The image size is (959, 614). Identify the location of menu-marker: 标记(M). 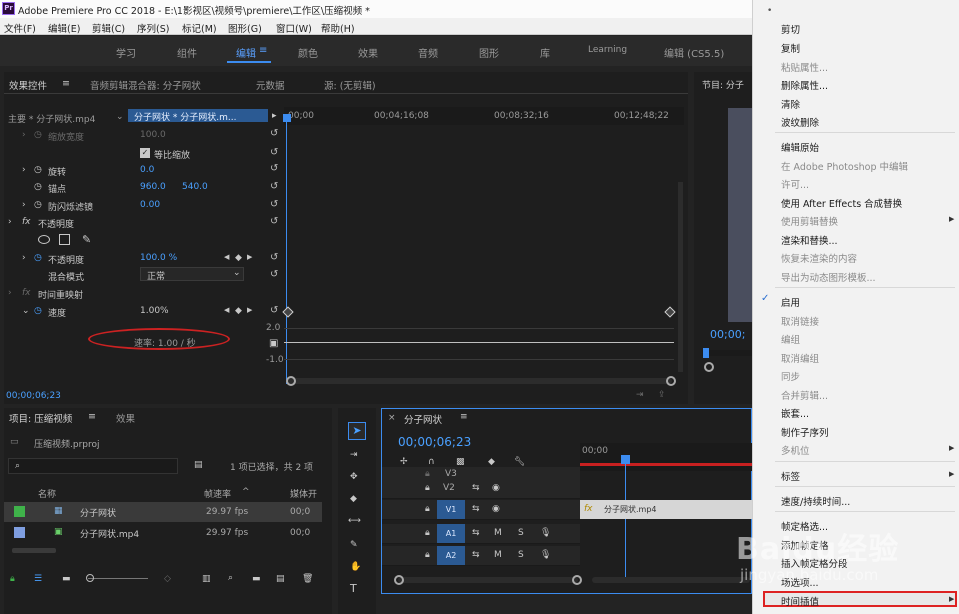
(199, 28).